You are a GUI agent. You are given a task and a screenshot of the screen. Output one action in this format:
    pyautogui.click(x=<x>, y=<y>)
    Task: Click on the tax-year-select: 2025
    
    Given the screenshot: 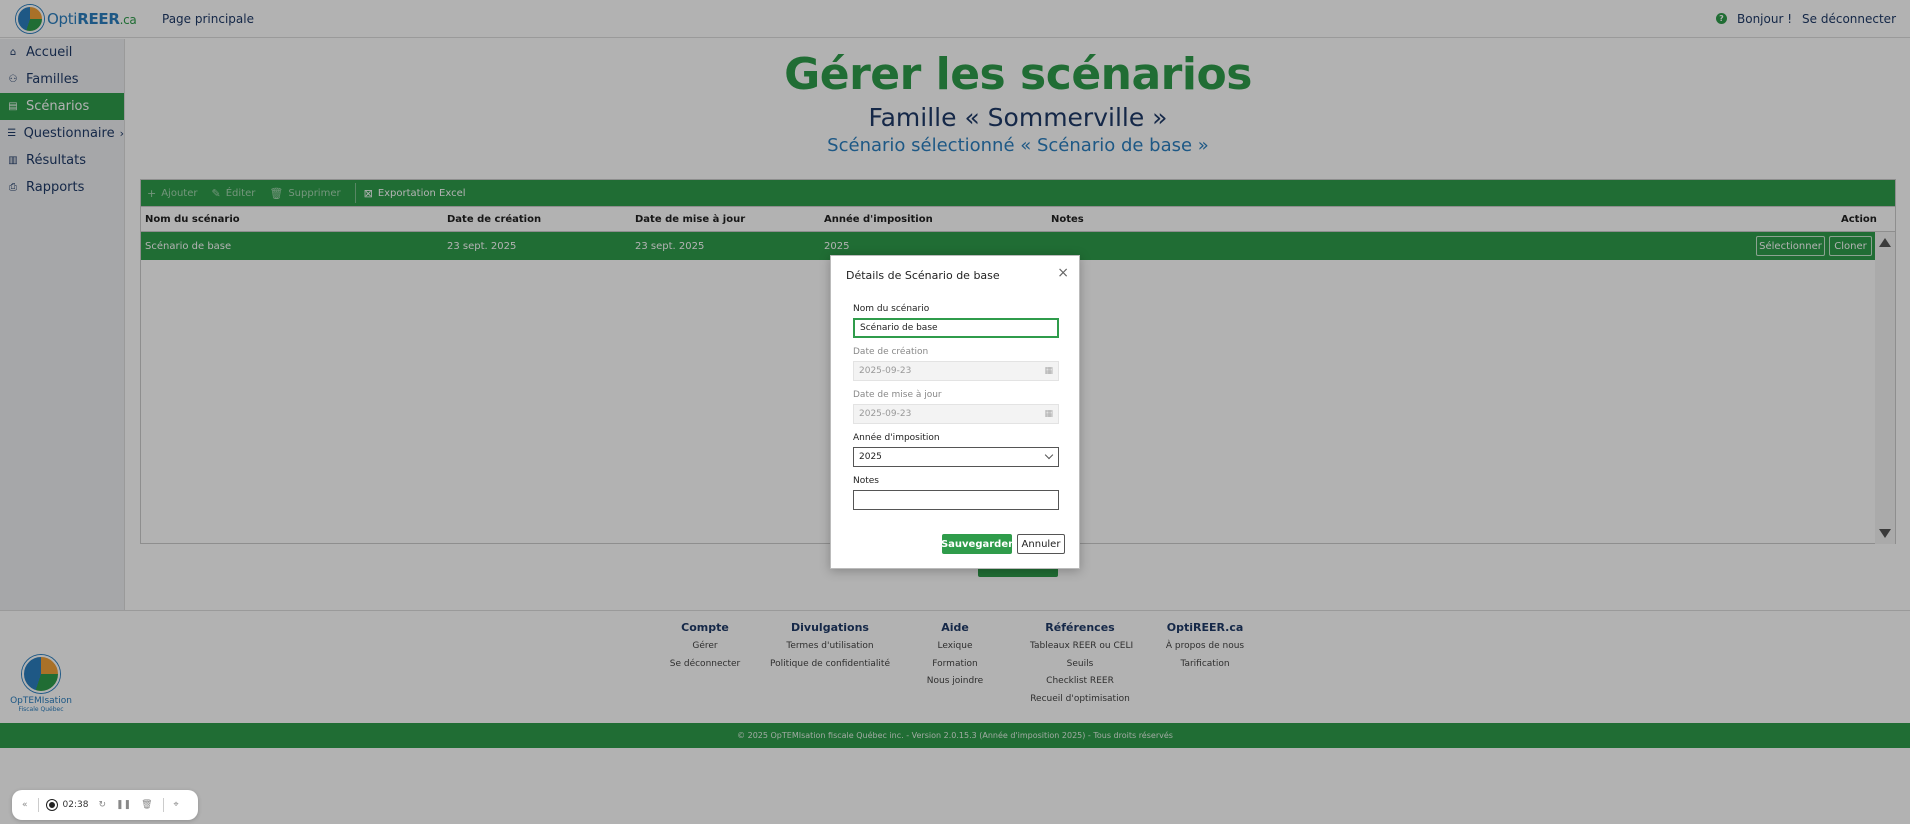 What is the action you would take?
    pyautogui.click(x=956, y=457)
    